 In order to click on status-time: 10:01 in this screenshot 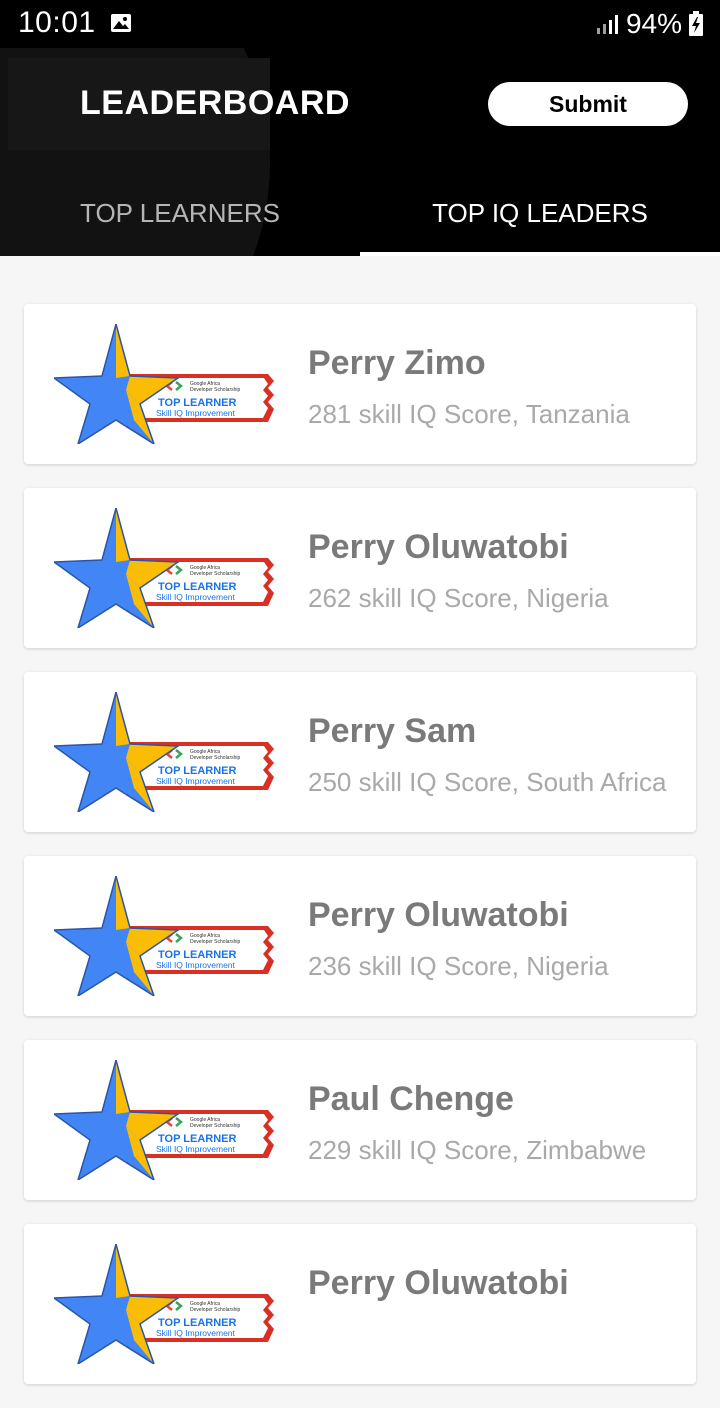, I will do `click(57, 22)`.